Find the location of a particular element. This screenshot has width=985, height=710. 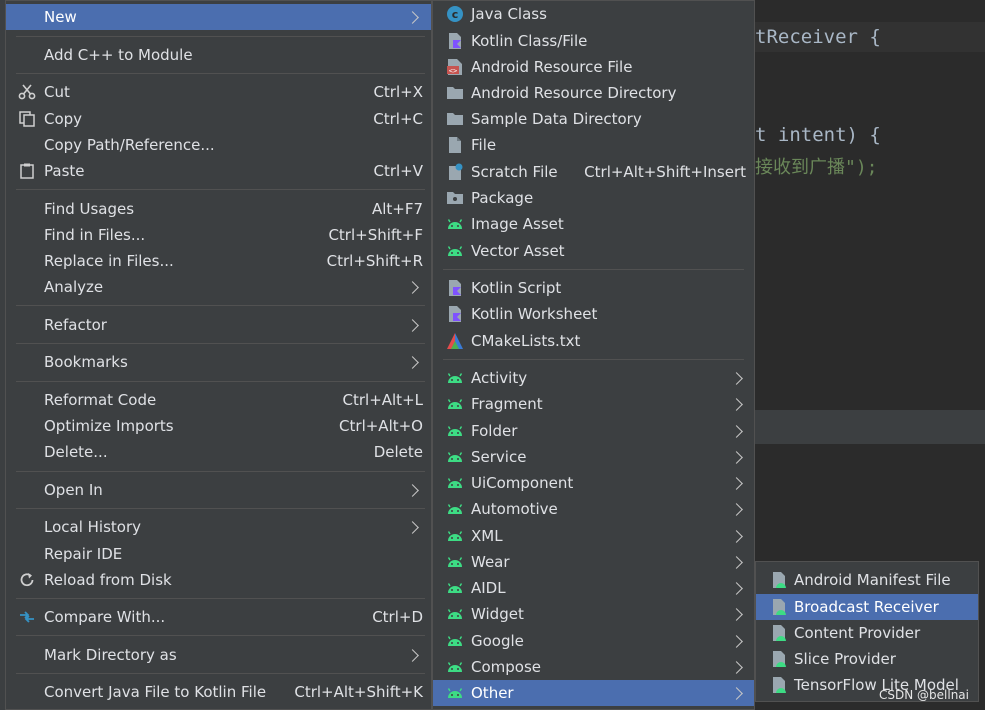

menu-item-android-resource-file: <> Android Resource File is located at coordinates (593, 67).